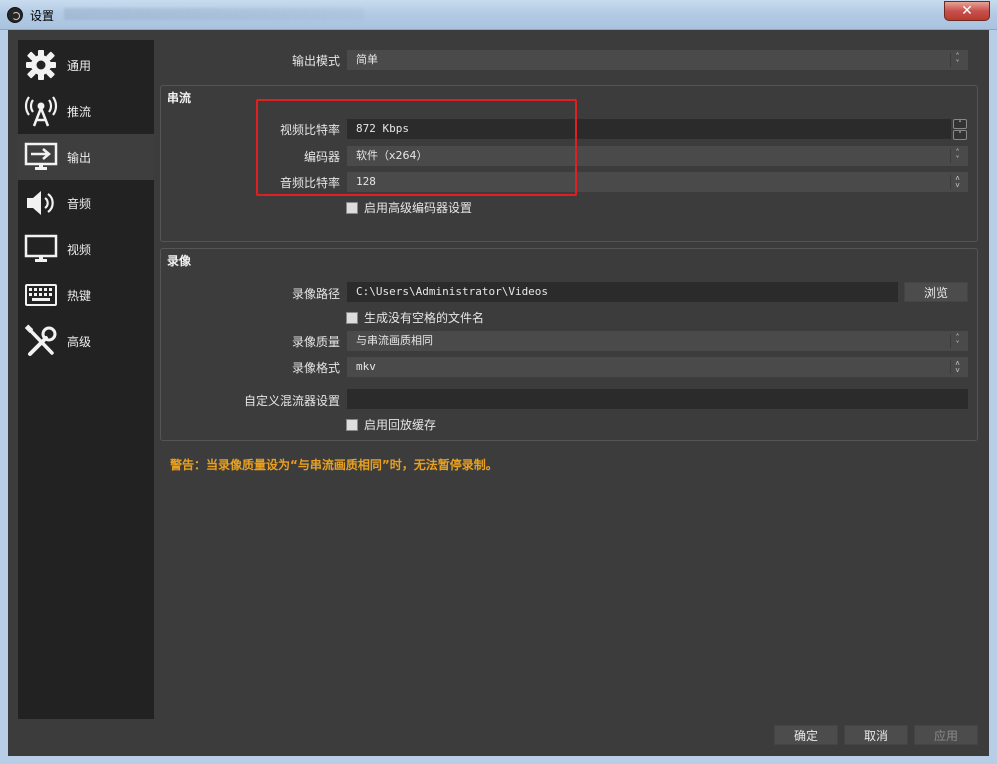 The image size is (997, 764). What do you see at coordinates (352, 317) in the screenshot?
I see `no-space-filename-checkbox` at bounding box center [352, 317].